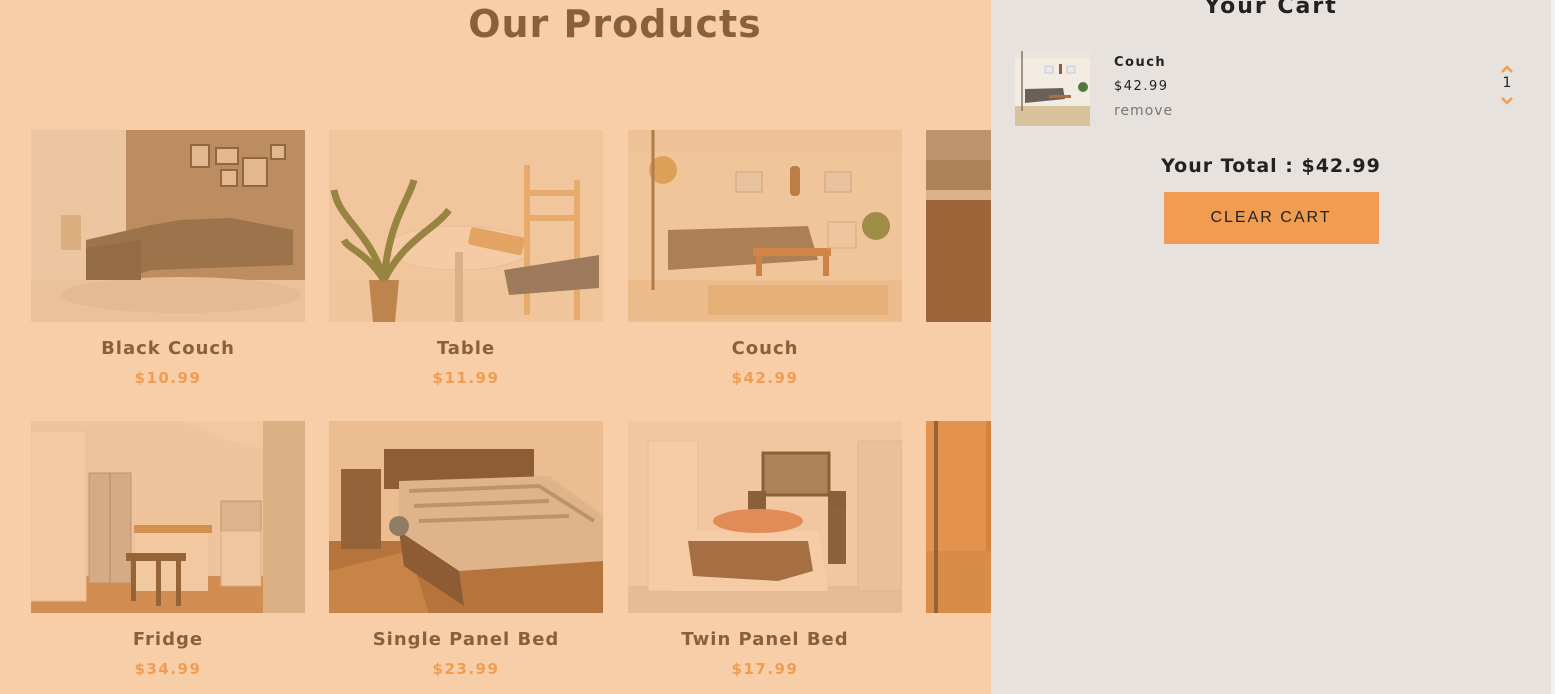  Describe the element at coordinates (1271, 9) in the screenshot. I see `cart-title: Your Cart` at that location.